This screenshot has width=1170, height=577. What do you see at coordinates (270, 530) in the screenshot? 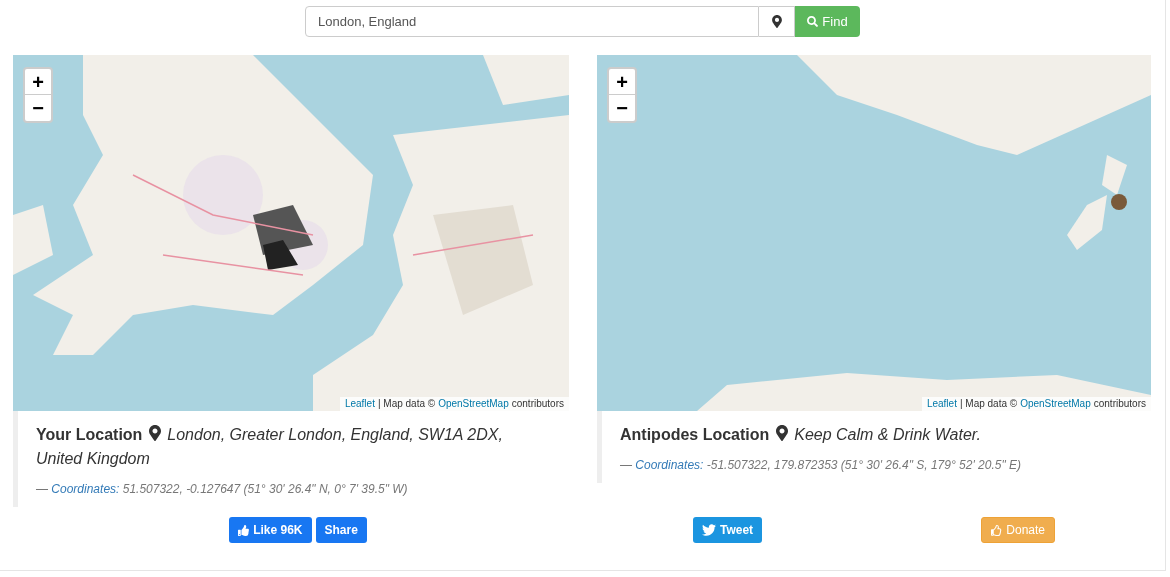
I see `like-button: Like 96K` at bounding box center [270, 530].